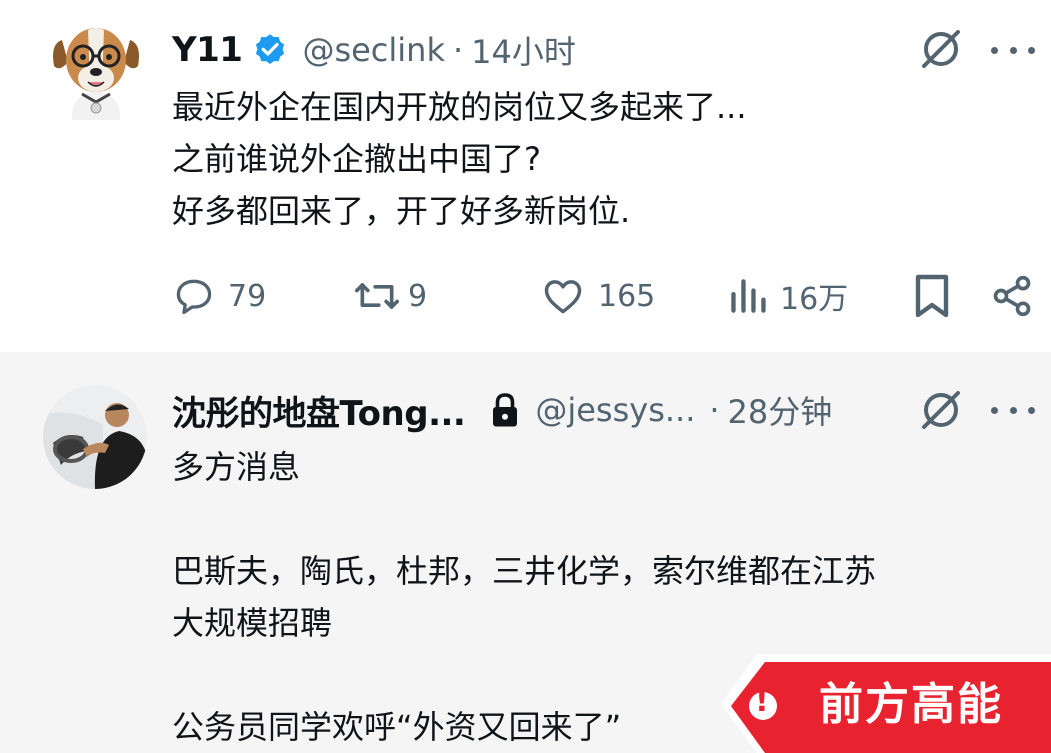 The width and height of the screenshot is (1051, 753). What do you see at coordinates (95, 437) in the screenshot?
I see `avatar-jessys` at bounding box center [95, 437].